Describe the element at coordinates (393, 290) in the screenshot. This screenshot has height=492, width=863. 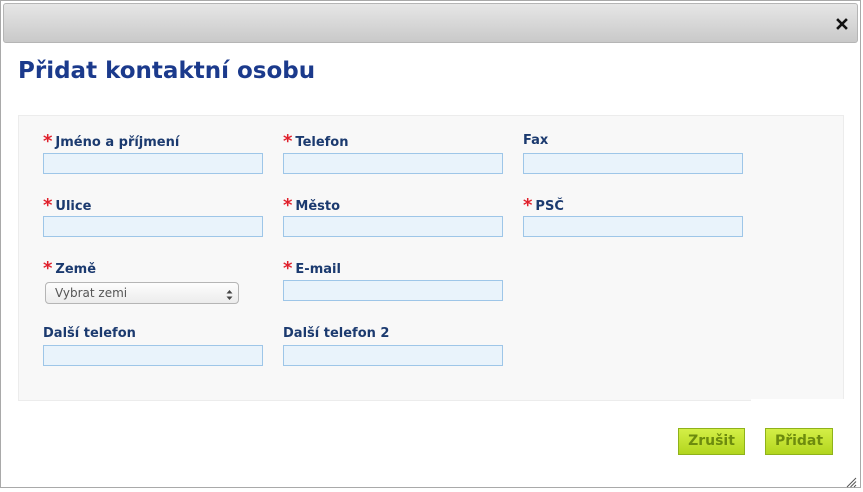
I see `email-input` at that location.